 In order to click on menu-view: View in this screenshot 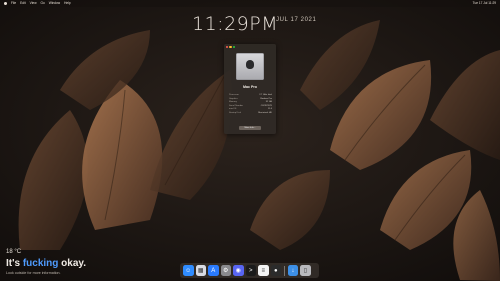, I will do `click(33, 3)`.